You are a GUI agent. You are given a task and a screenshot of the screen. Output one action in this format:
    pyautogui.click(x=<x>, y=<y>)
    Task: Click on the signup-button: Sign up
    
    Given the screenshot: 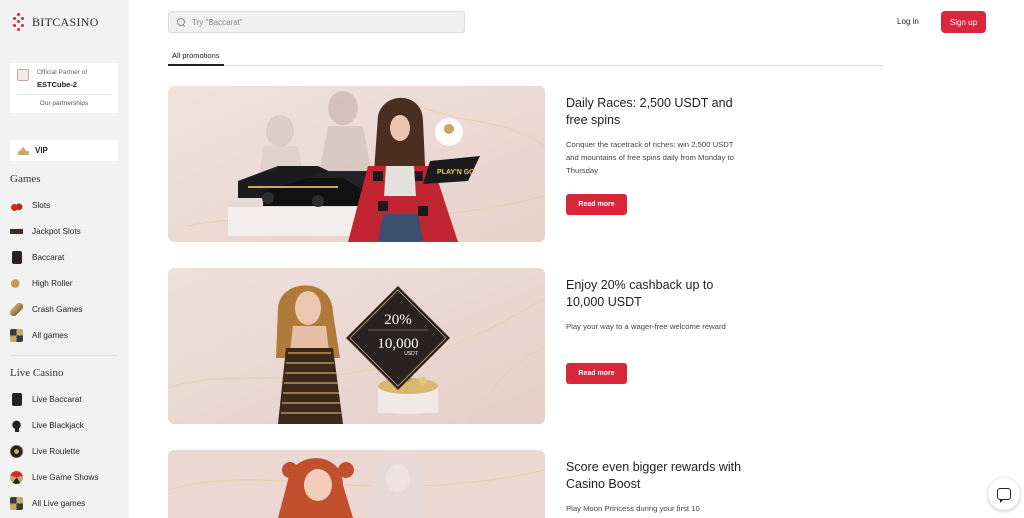 What is the action you would take?
    pyautogui.click(x=963, y=22)
    